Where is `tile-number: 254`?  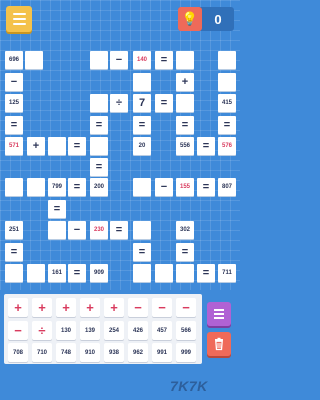
tile-number: 254 is located at coordinates (114, 330).